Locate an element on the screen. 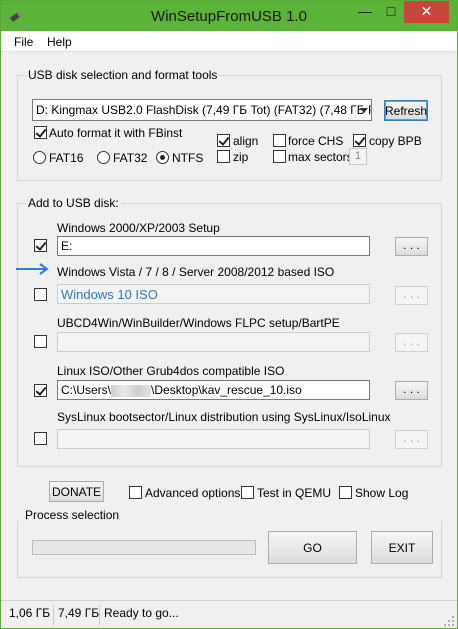 The height and width of the screenshot is (629, 458). syslinux-checkbox is located at coordinates (40, 438).